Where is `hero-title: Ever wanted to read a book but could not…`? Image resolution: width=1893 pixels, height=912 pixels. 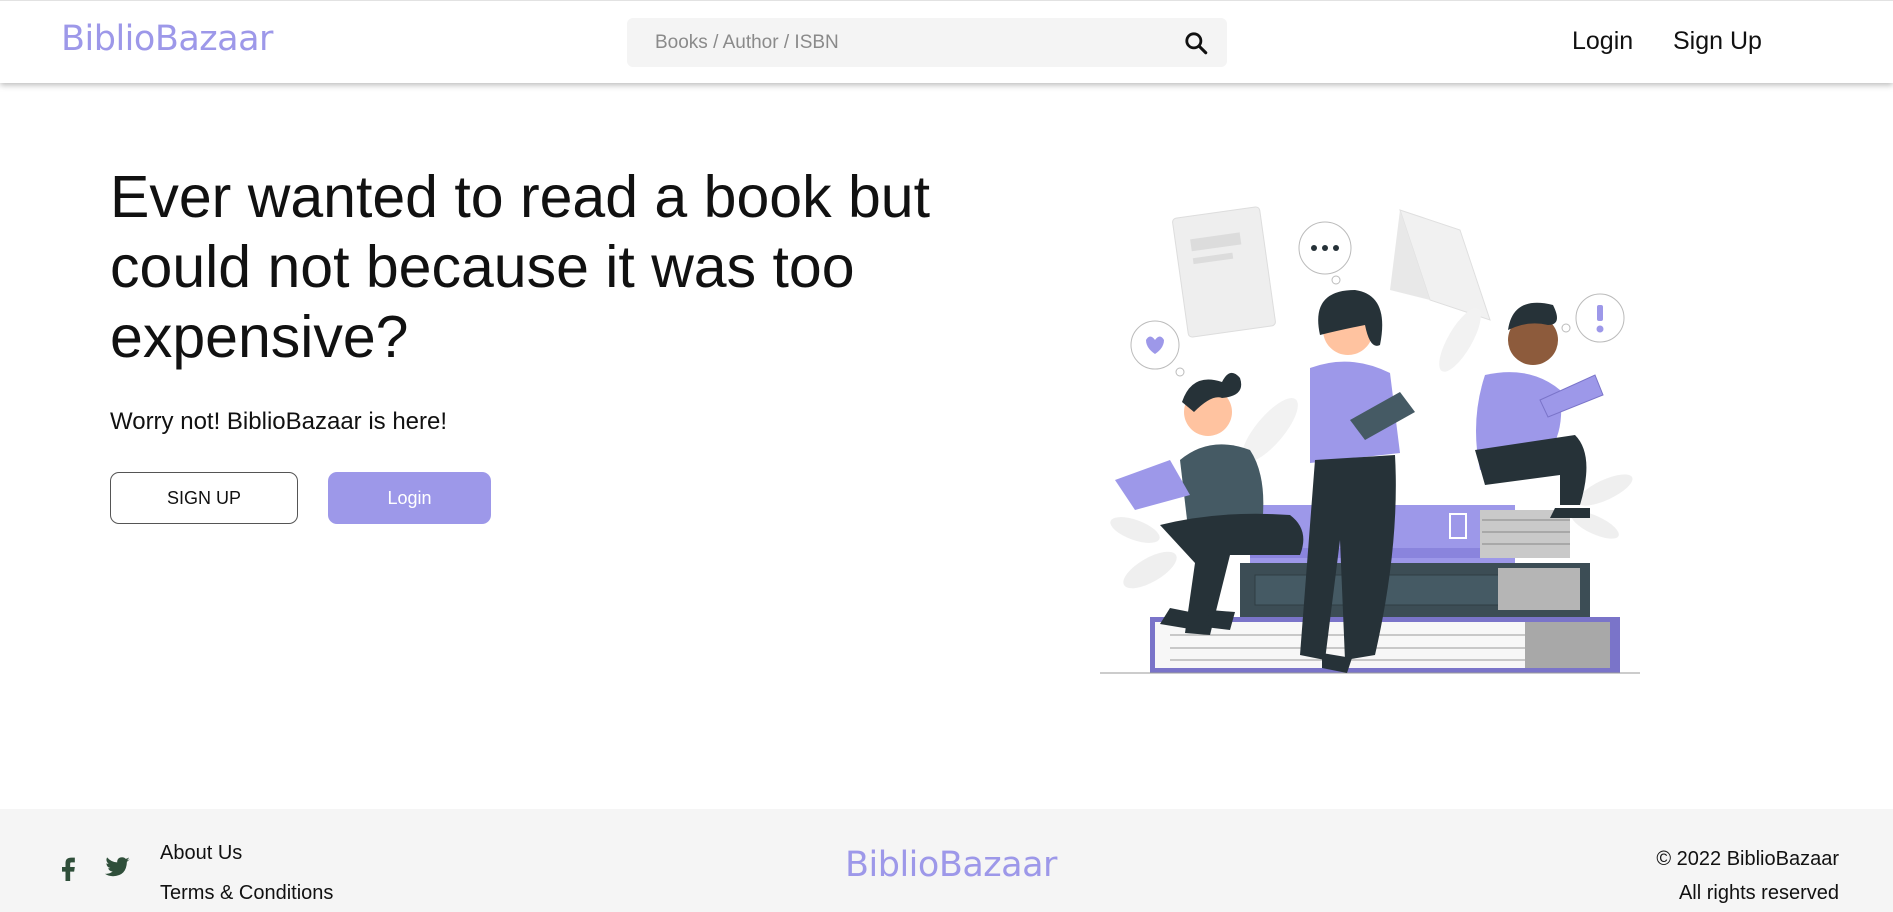 hero-title: Ever wanted to read a book but could not… is located at coordinates (520, 267).